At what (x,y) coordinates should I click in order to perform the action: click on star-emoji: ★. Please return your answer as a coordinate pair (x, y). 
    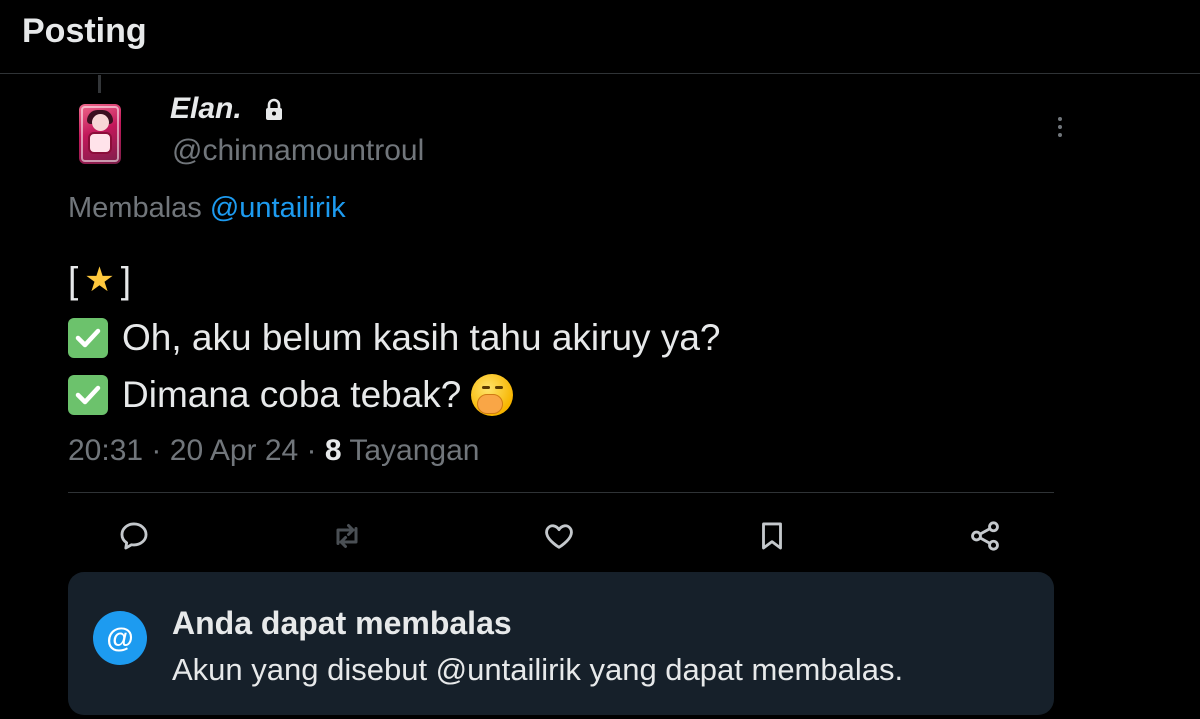
    Looking at the image, I should click on (99, 280).